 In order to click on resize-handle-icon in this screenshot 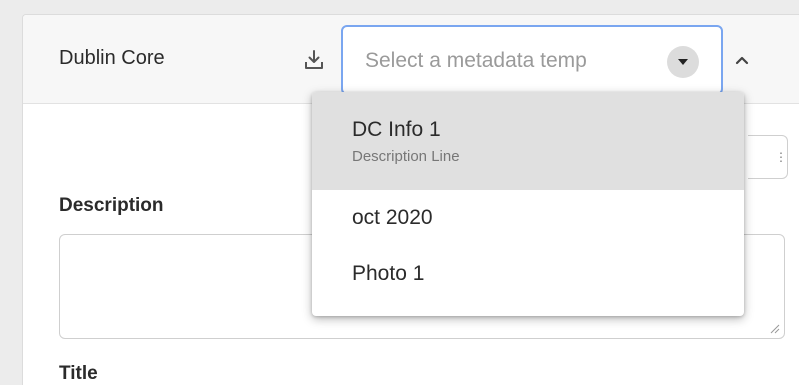, I will do `click(775, 329)`.